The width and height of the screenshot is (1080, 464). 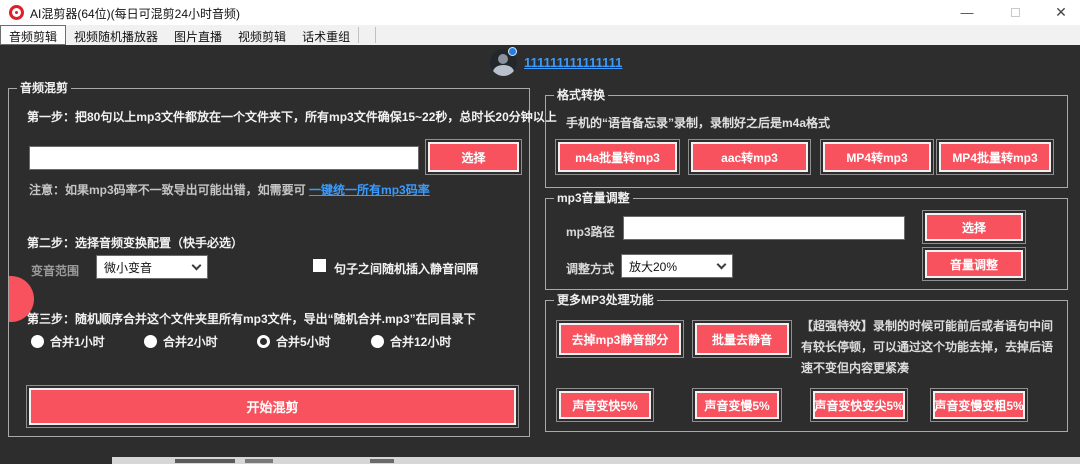 I want to click on mp3-path-label: mp3路径, so click(x=590, y=232).